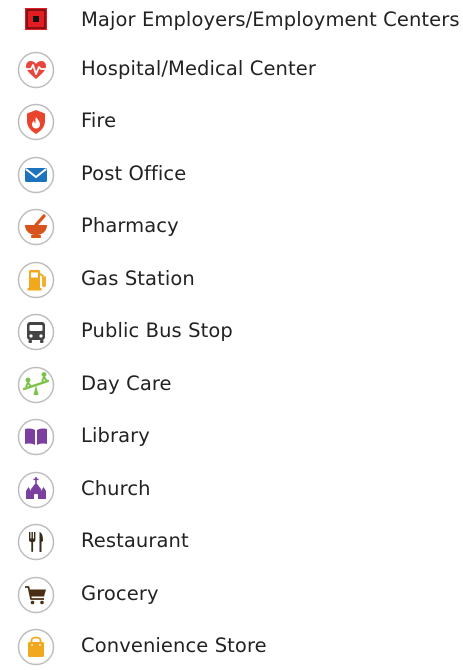  I want to click on legend-item-label: Hospital/Medical Center, so click(198, 68).